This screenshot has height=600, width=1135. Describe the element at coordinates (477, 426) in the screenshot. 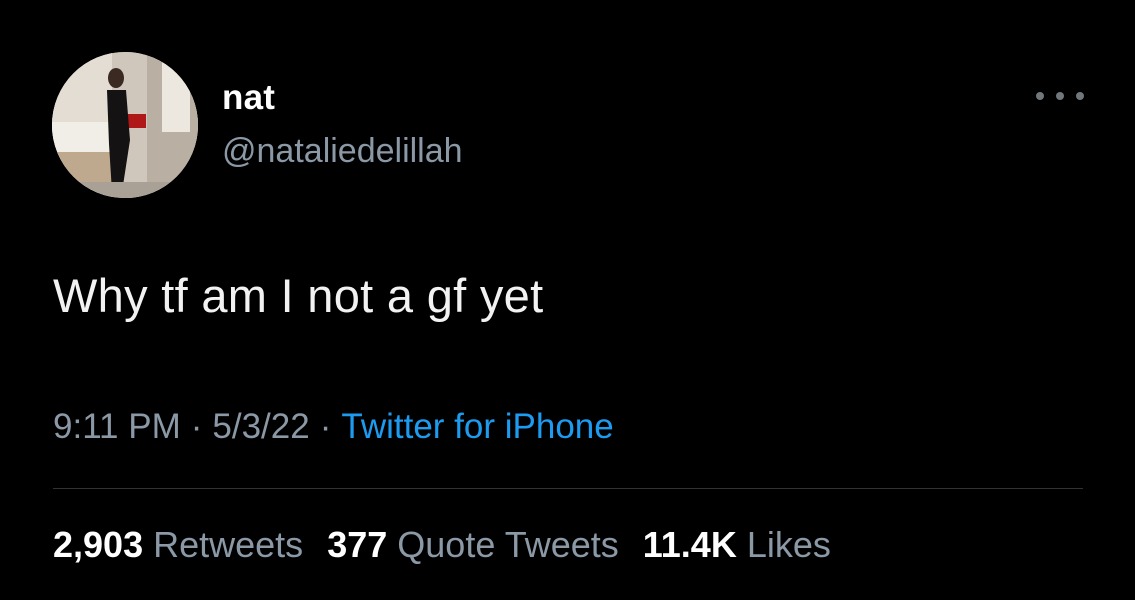

I see `tweet-source-link: Twitter for iPhone` at that location.